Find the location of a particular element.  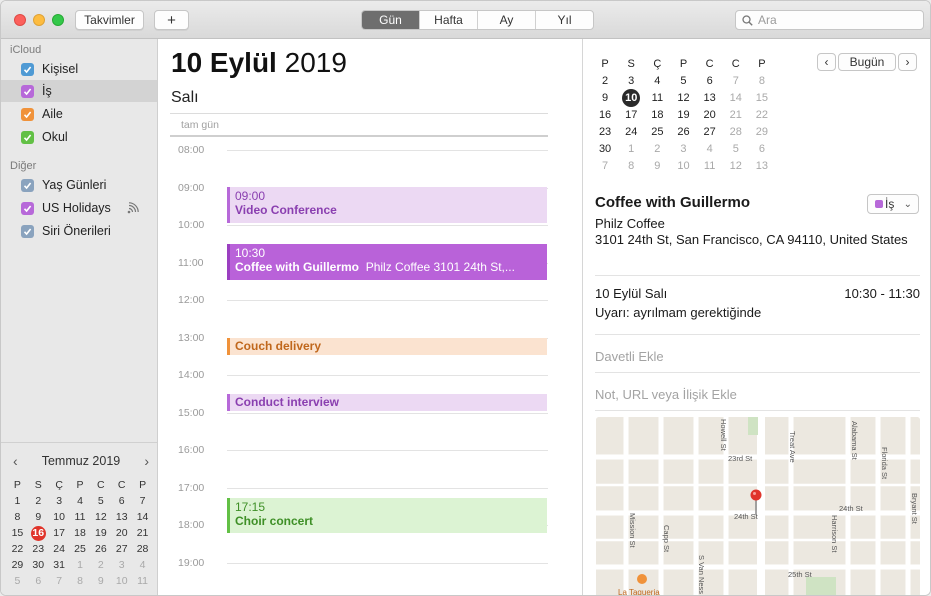

mini-calendar-day: 21 is located at coordinates (736, 114).